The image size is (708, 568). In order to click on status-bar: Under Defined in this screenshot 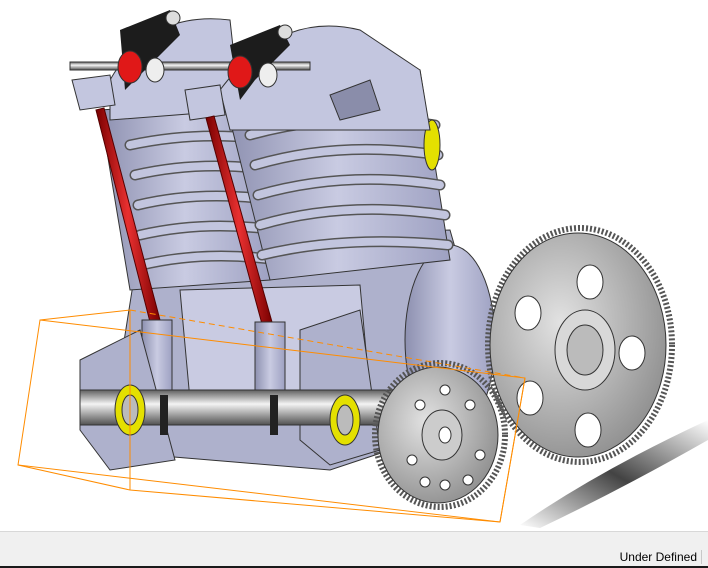, I will do `click(354, 556)`.